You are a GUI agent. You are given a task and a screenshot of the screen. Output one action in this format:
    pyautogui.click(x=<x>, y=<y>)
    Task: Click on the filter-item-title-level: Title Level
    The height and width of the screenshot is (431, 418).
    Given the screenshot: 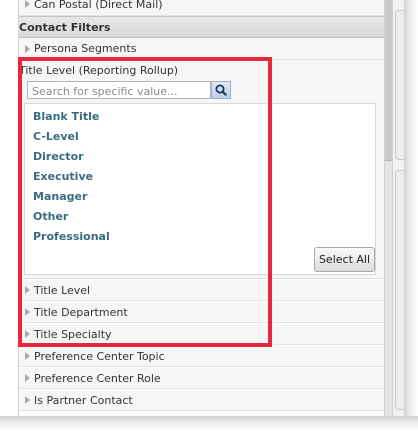 What is the action you would take?
    pyautogui.click(x=202, y=290)
    